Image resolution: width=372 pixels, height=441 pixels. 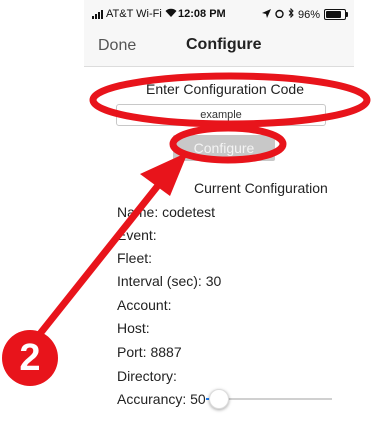 What do you see at coordinates (218, 399) in the screenshot?
I see `slider-thumb` at bounding box center [218, 399].